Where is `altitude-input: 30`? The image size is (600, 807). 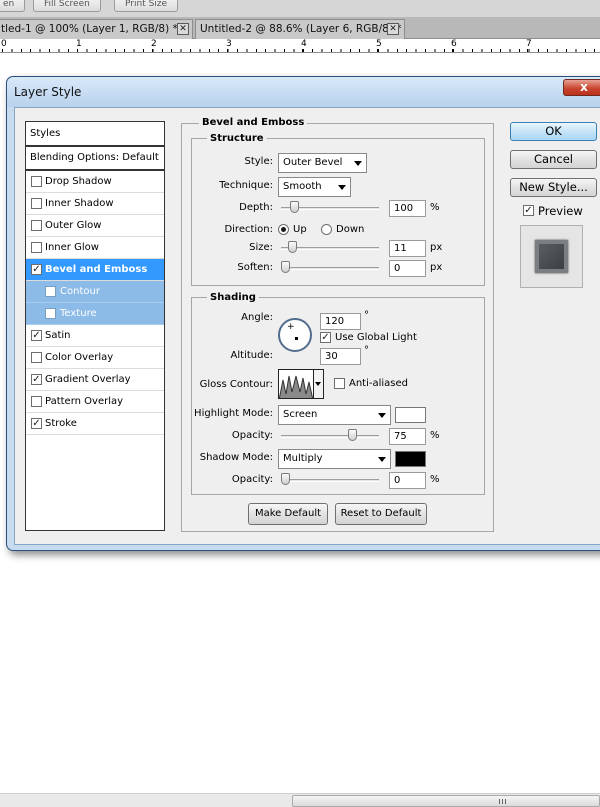
altitude-input: 30 is located at coordinates (340, 356).